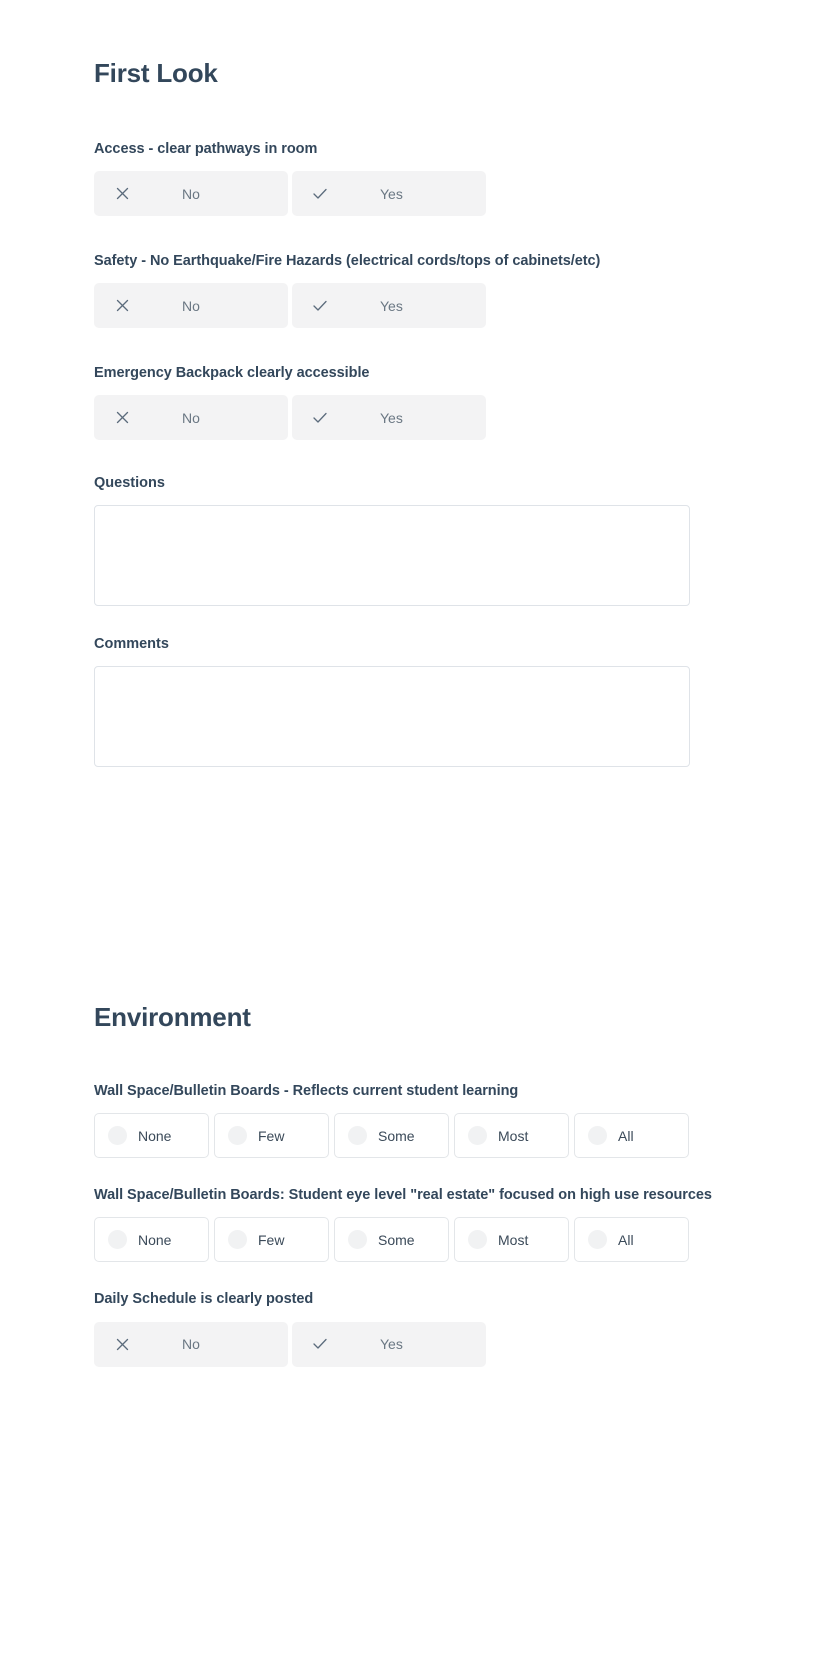  Describe the element at coordinates (129, 483) in the screenshot. I see `field-label: Questions` at that location.